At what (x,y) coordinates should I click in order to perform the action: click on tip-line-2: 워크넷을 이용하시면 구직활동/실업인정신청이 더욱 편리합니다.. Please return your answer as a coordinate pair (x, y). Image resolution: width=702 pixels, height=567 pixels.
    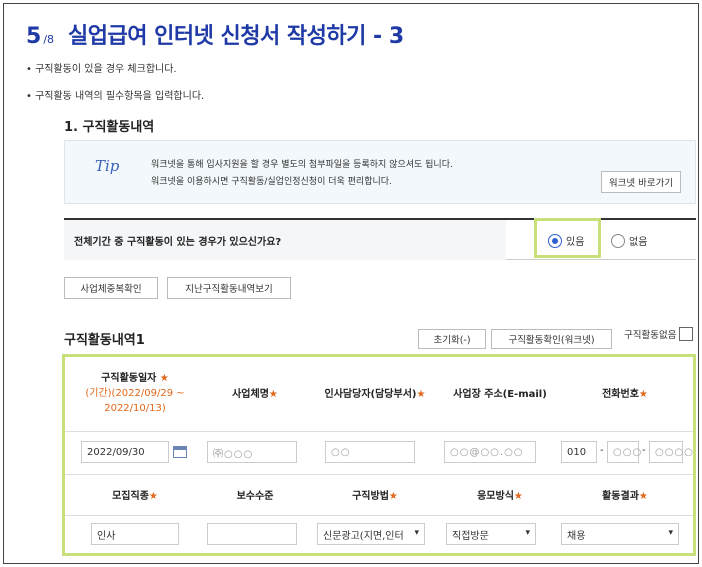
    Looking at the image, I should click on (271, 182).